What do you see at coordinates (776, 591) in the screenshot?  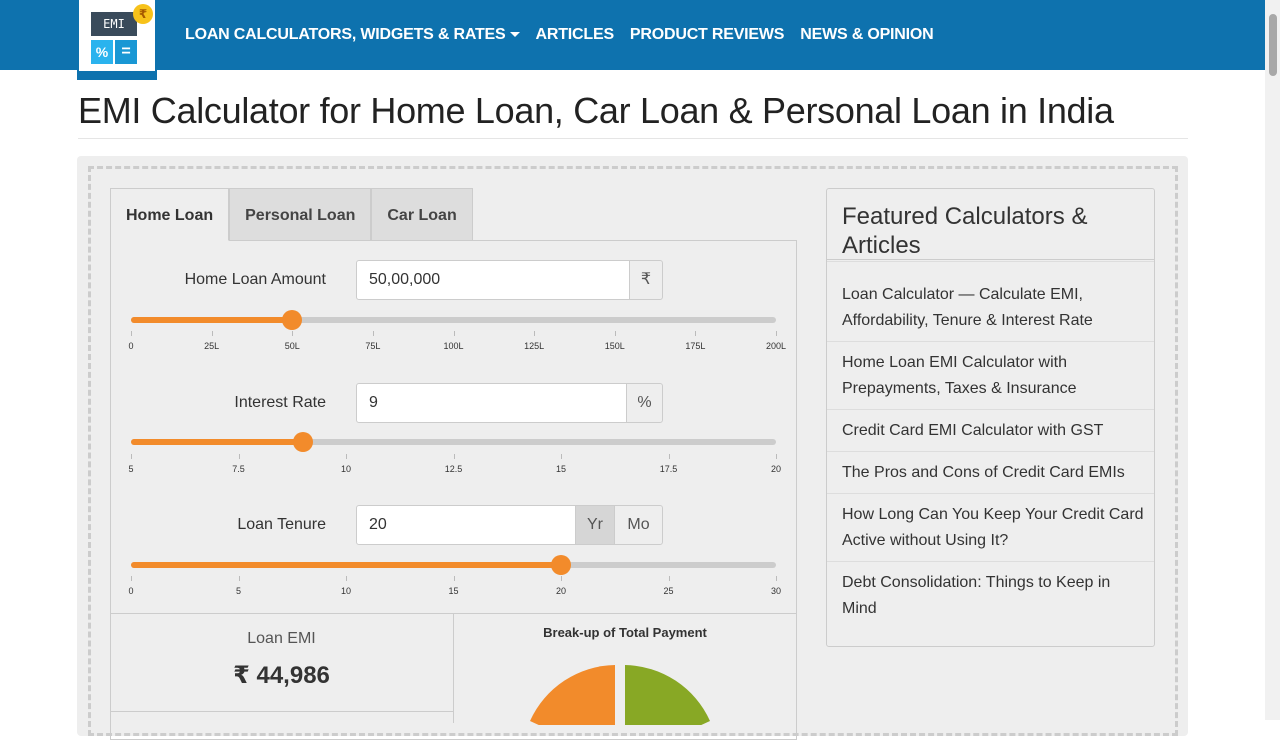 I see `slider-tick-label: 30` at bounding box center [776, 591].